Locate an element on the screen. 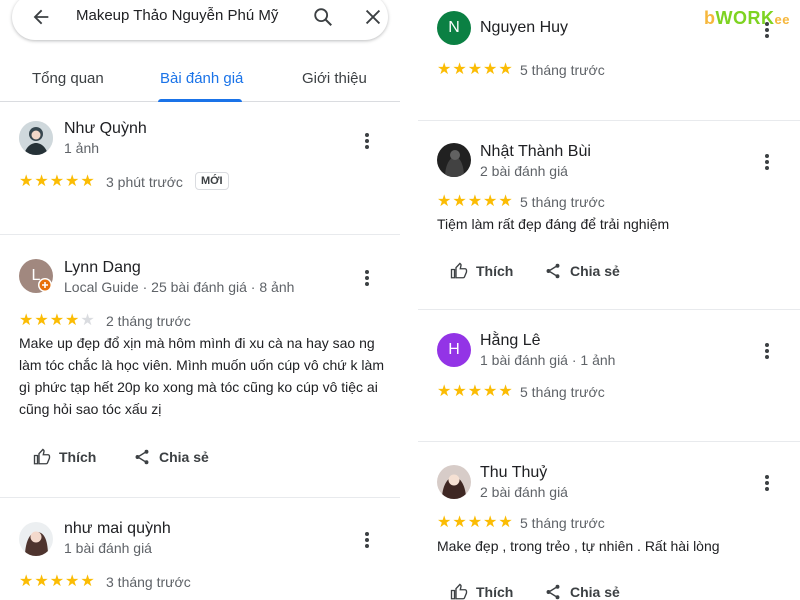  reviewer-name: Thu Thuỷ is located at coordinates (513, 473).